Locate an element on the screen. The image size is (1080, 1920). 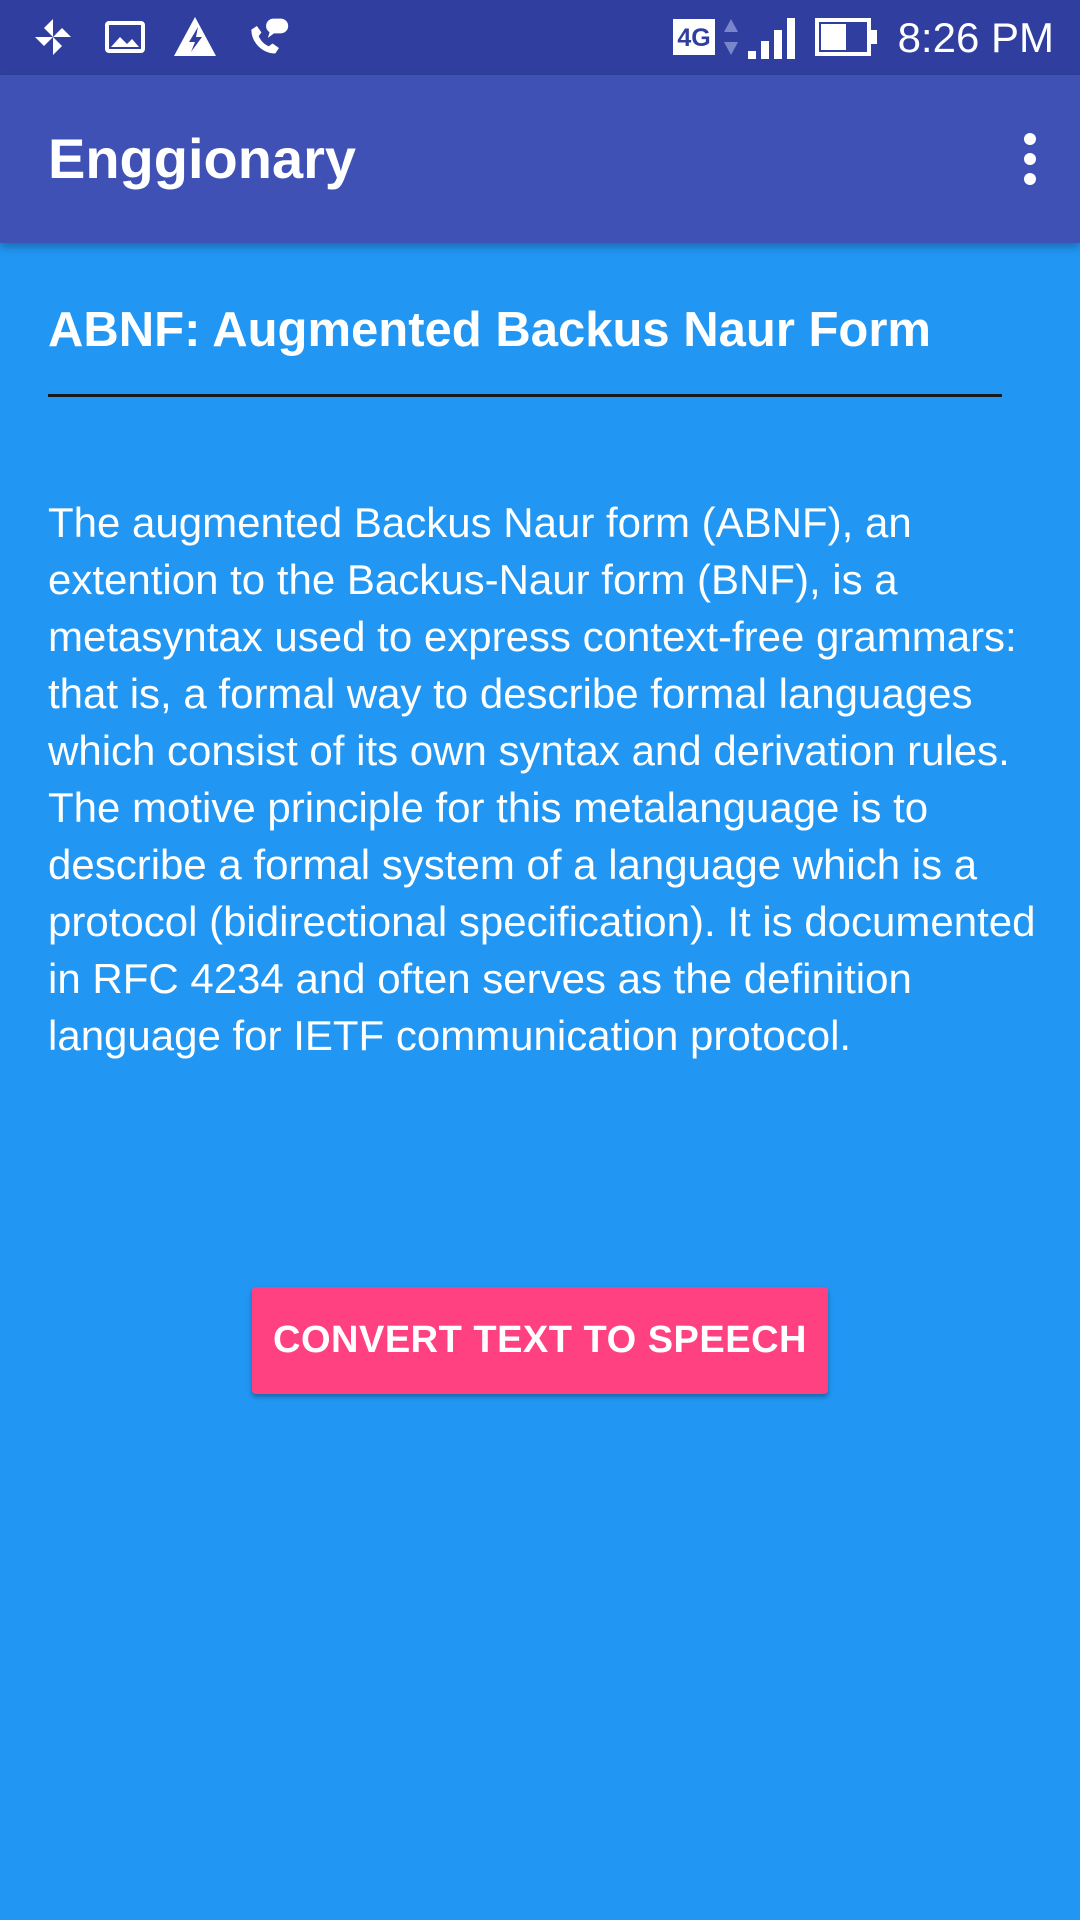
app-title: Enggionary is located at coordinates (202, 158).